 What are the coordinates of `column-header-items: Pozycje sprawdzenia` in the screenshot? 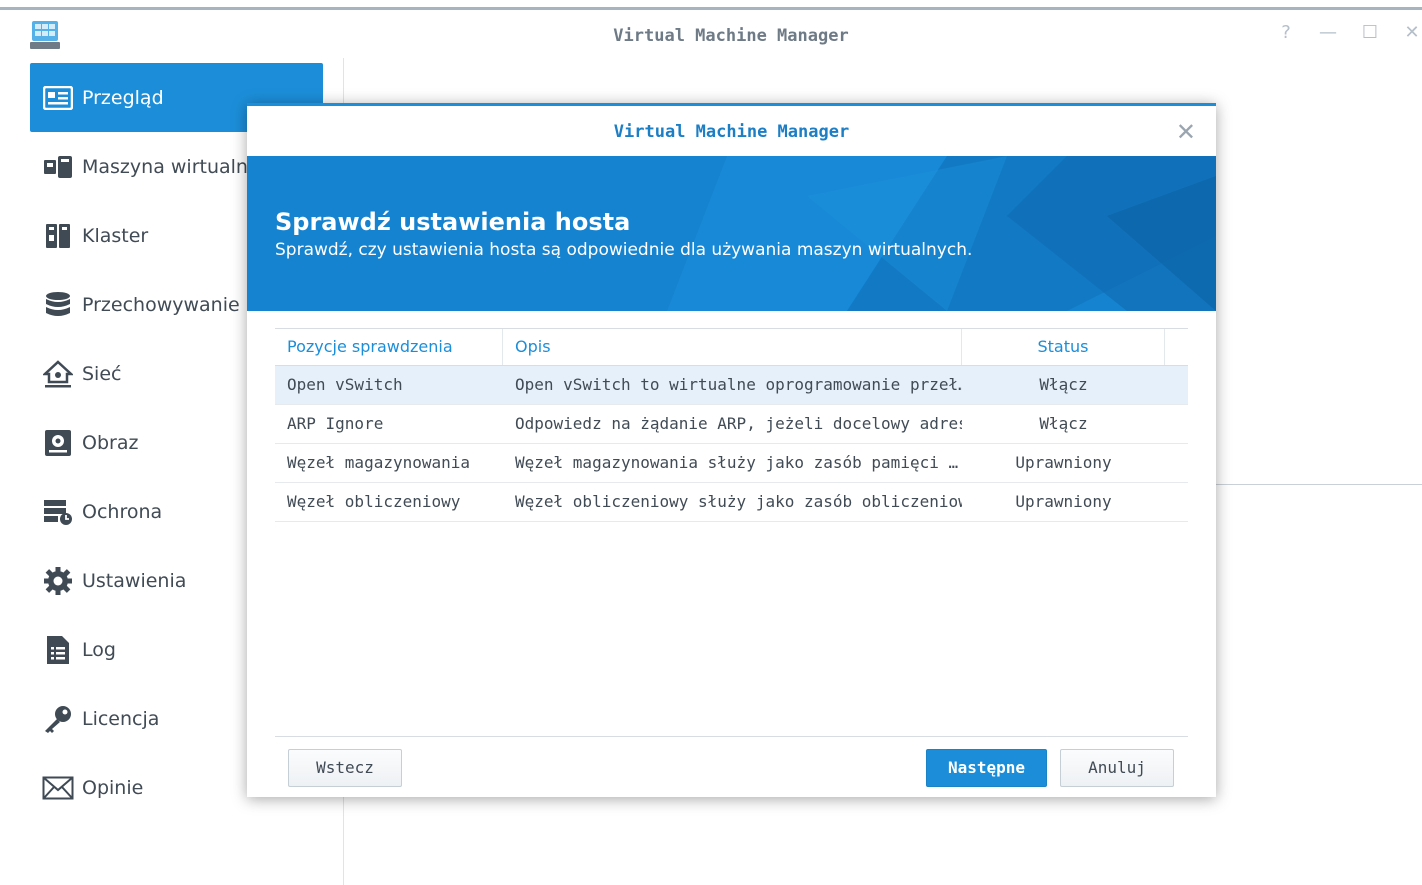 It's located at (389, 347).